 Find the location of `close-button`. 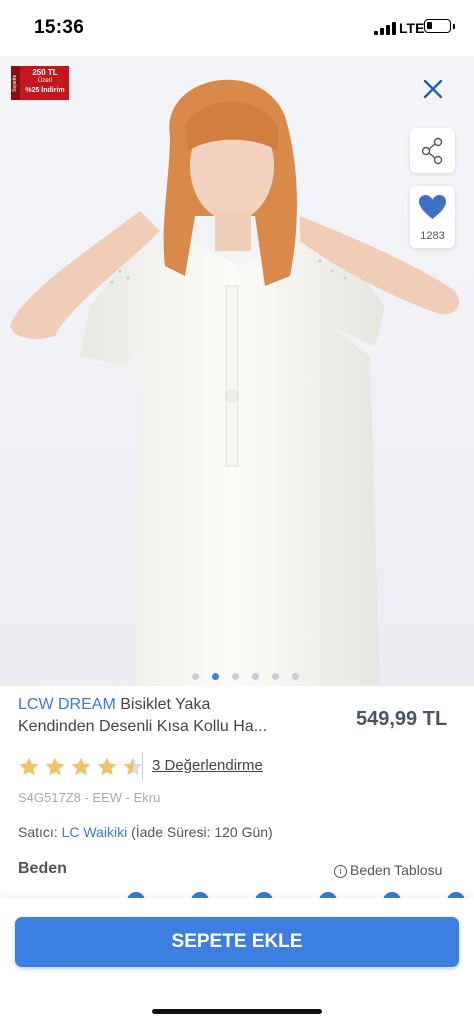

close-button is located at coordinates (433, 89).